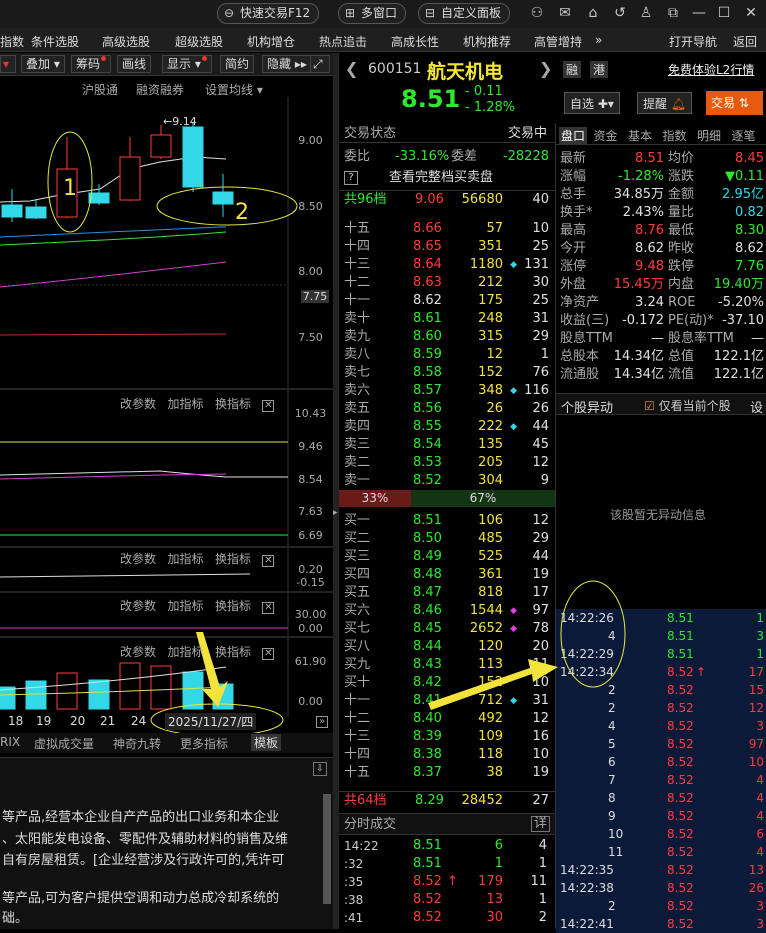  What do you see at coordinates (185, 559) in the screenshot?
I see `add-indicator-2: 加指标` at bounding box center [185, 559].